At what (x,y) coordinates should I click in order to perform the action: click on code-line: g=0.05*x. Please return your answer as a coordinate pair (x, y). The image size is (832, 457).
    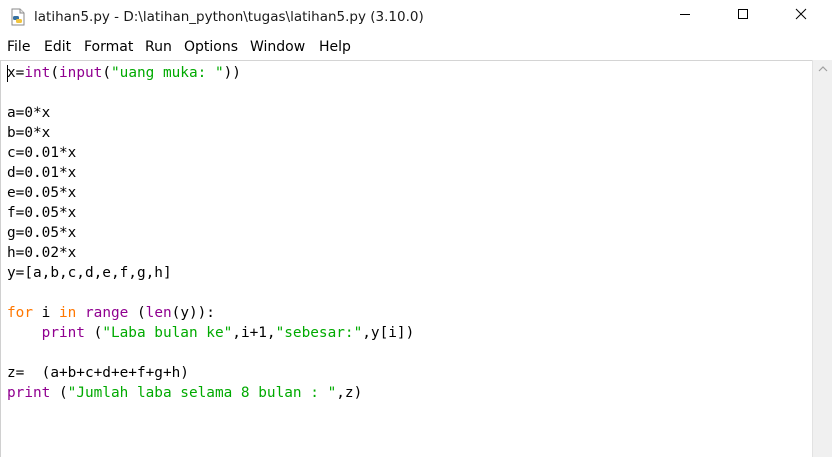
    Looking at the image, I should click on (41, 233).